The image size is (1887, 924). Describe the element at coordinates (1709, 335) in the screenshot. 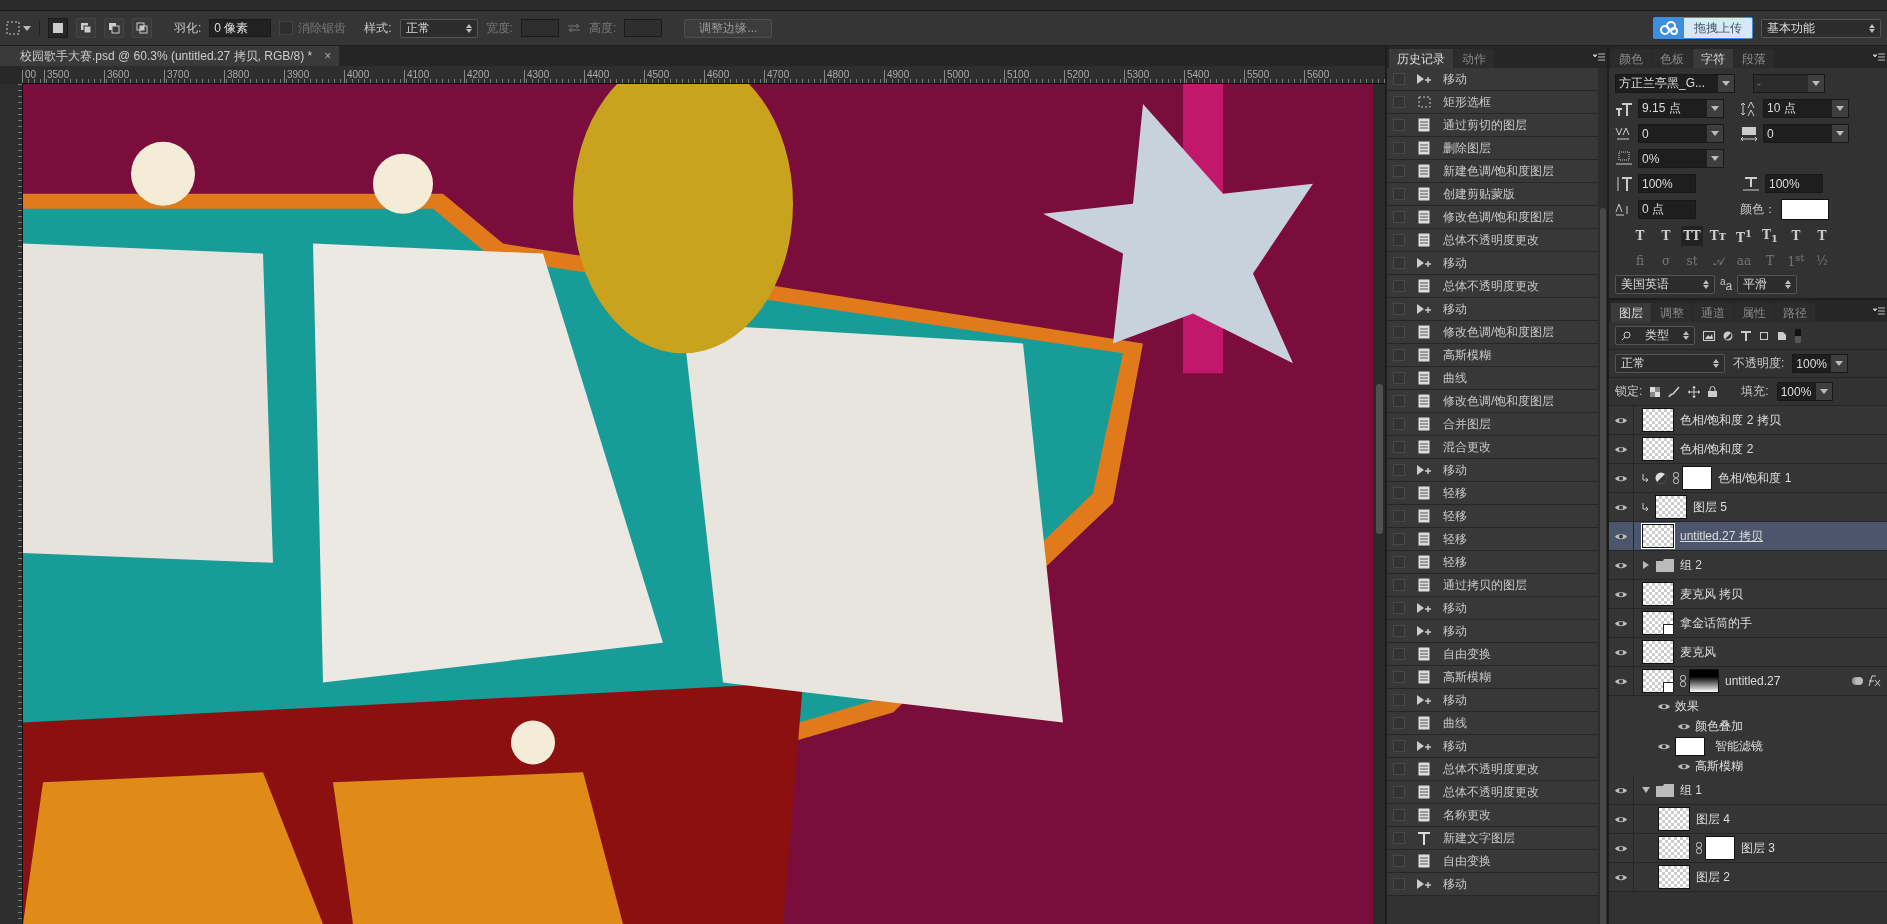

I see `image-filter-icon` at that location.